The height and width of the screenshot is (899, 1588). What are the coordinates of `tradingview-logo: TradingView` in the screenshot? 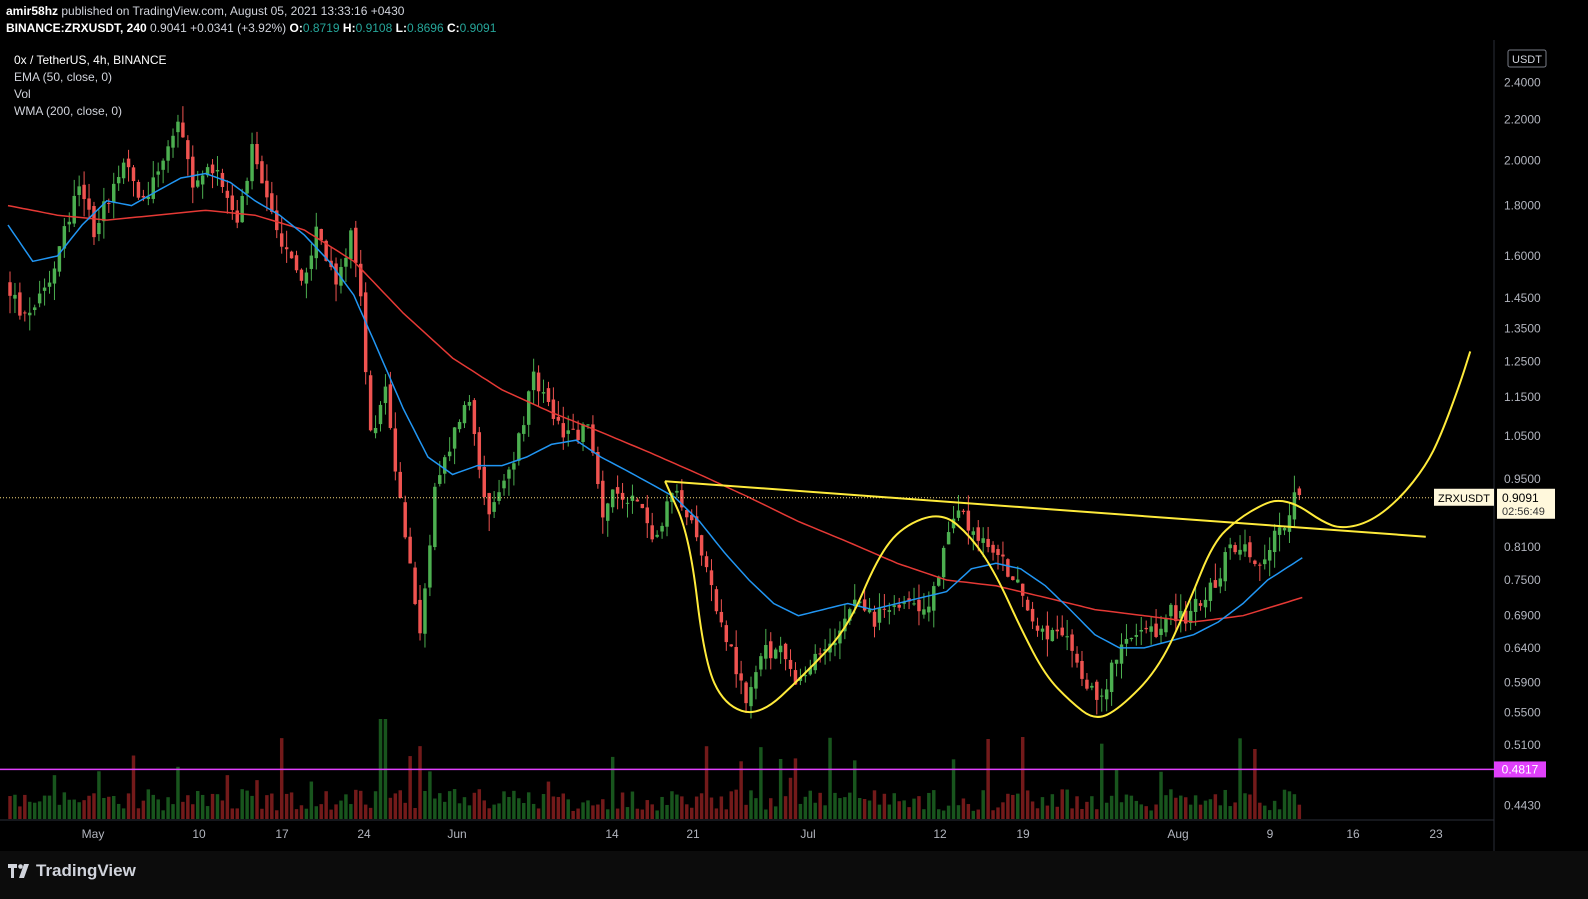 It's located at (72, 871).